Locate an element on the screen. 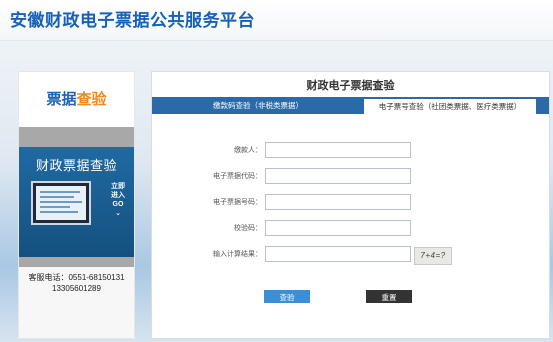 This screenshot has height=342, width=553. form-row-captcha: 输入计算结果： 7+4=? is located at coordinates (350, 255).